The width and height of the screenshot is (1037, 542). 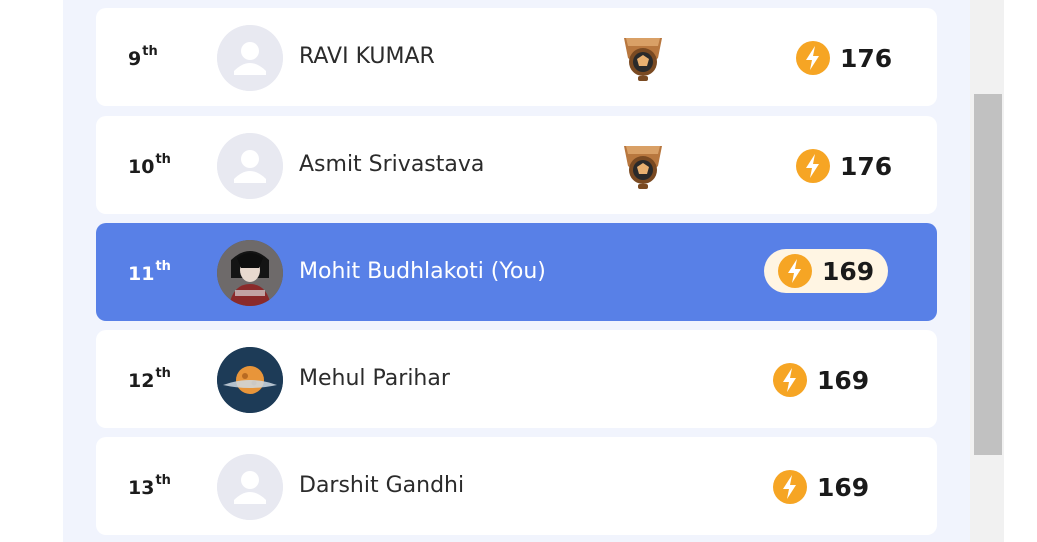 What do you see at coordinates (149, 379) in the screenshot?
I see `rank-label: 12th` at bounding box center [149, 379].